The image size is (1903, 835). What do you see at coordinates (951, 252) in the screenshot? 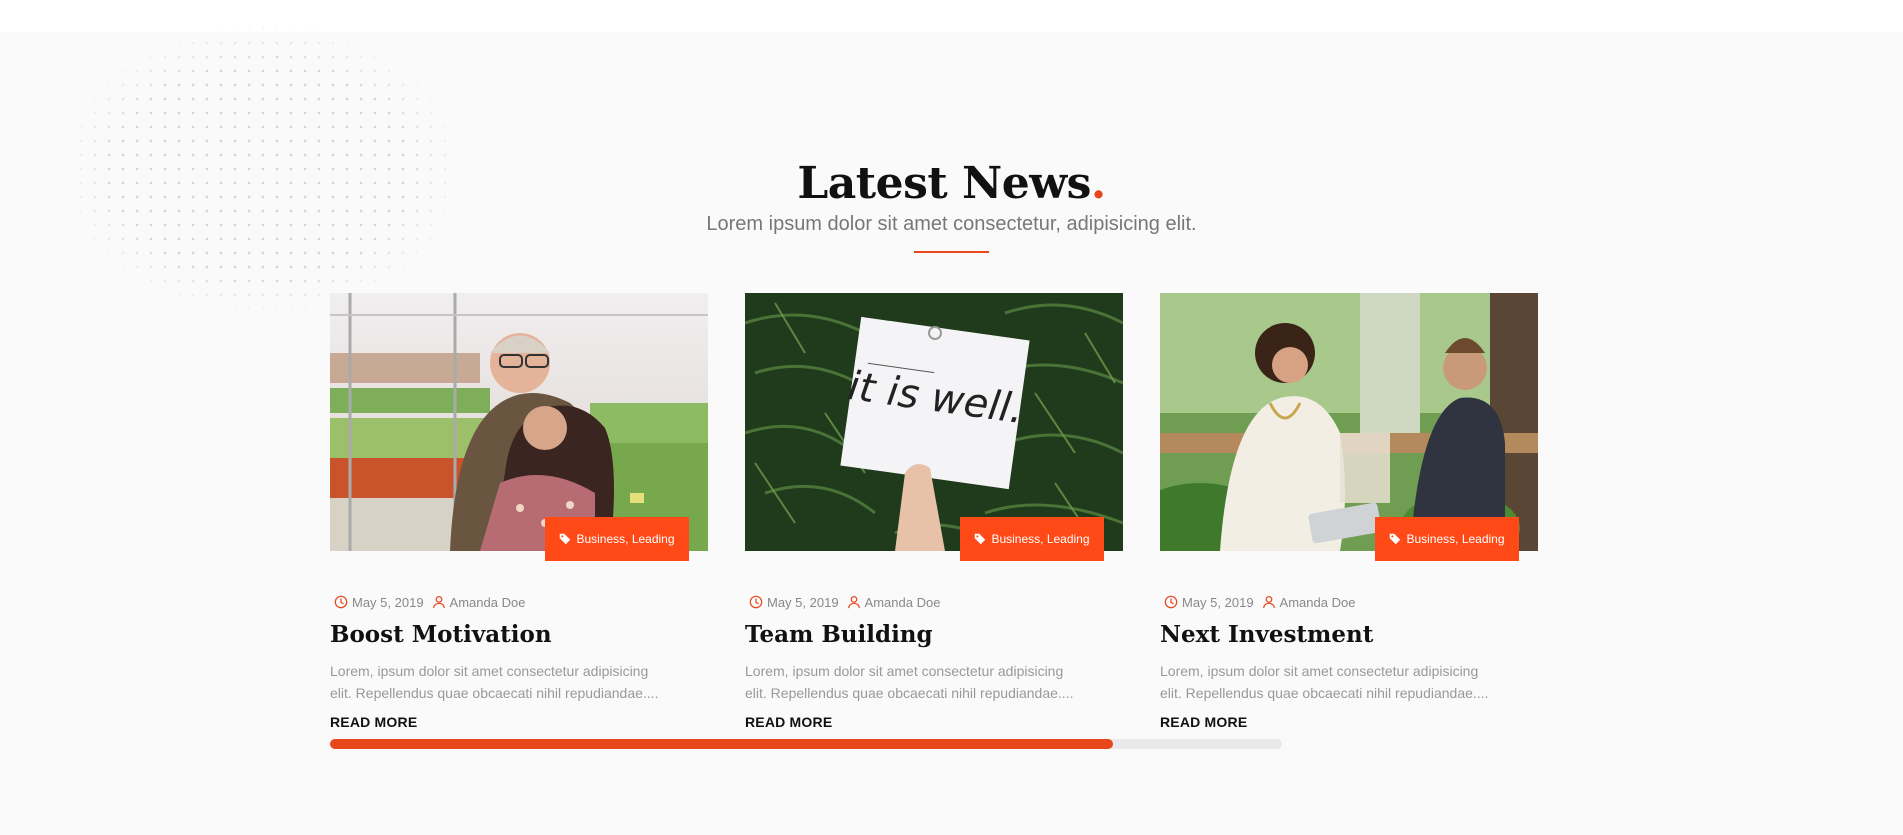
I see `title-underline` at bounding box center [951, 252].